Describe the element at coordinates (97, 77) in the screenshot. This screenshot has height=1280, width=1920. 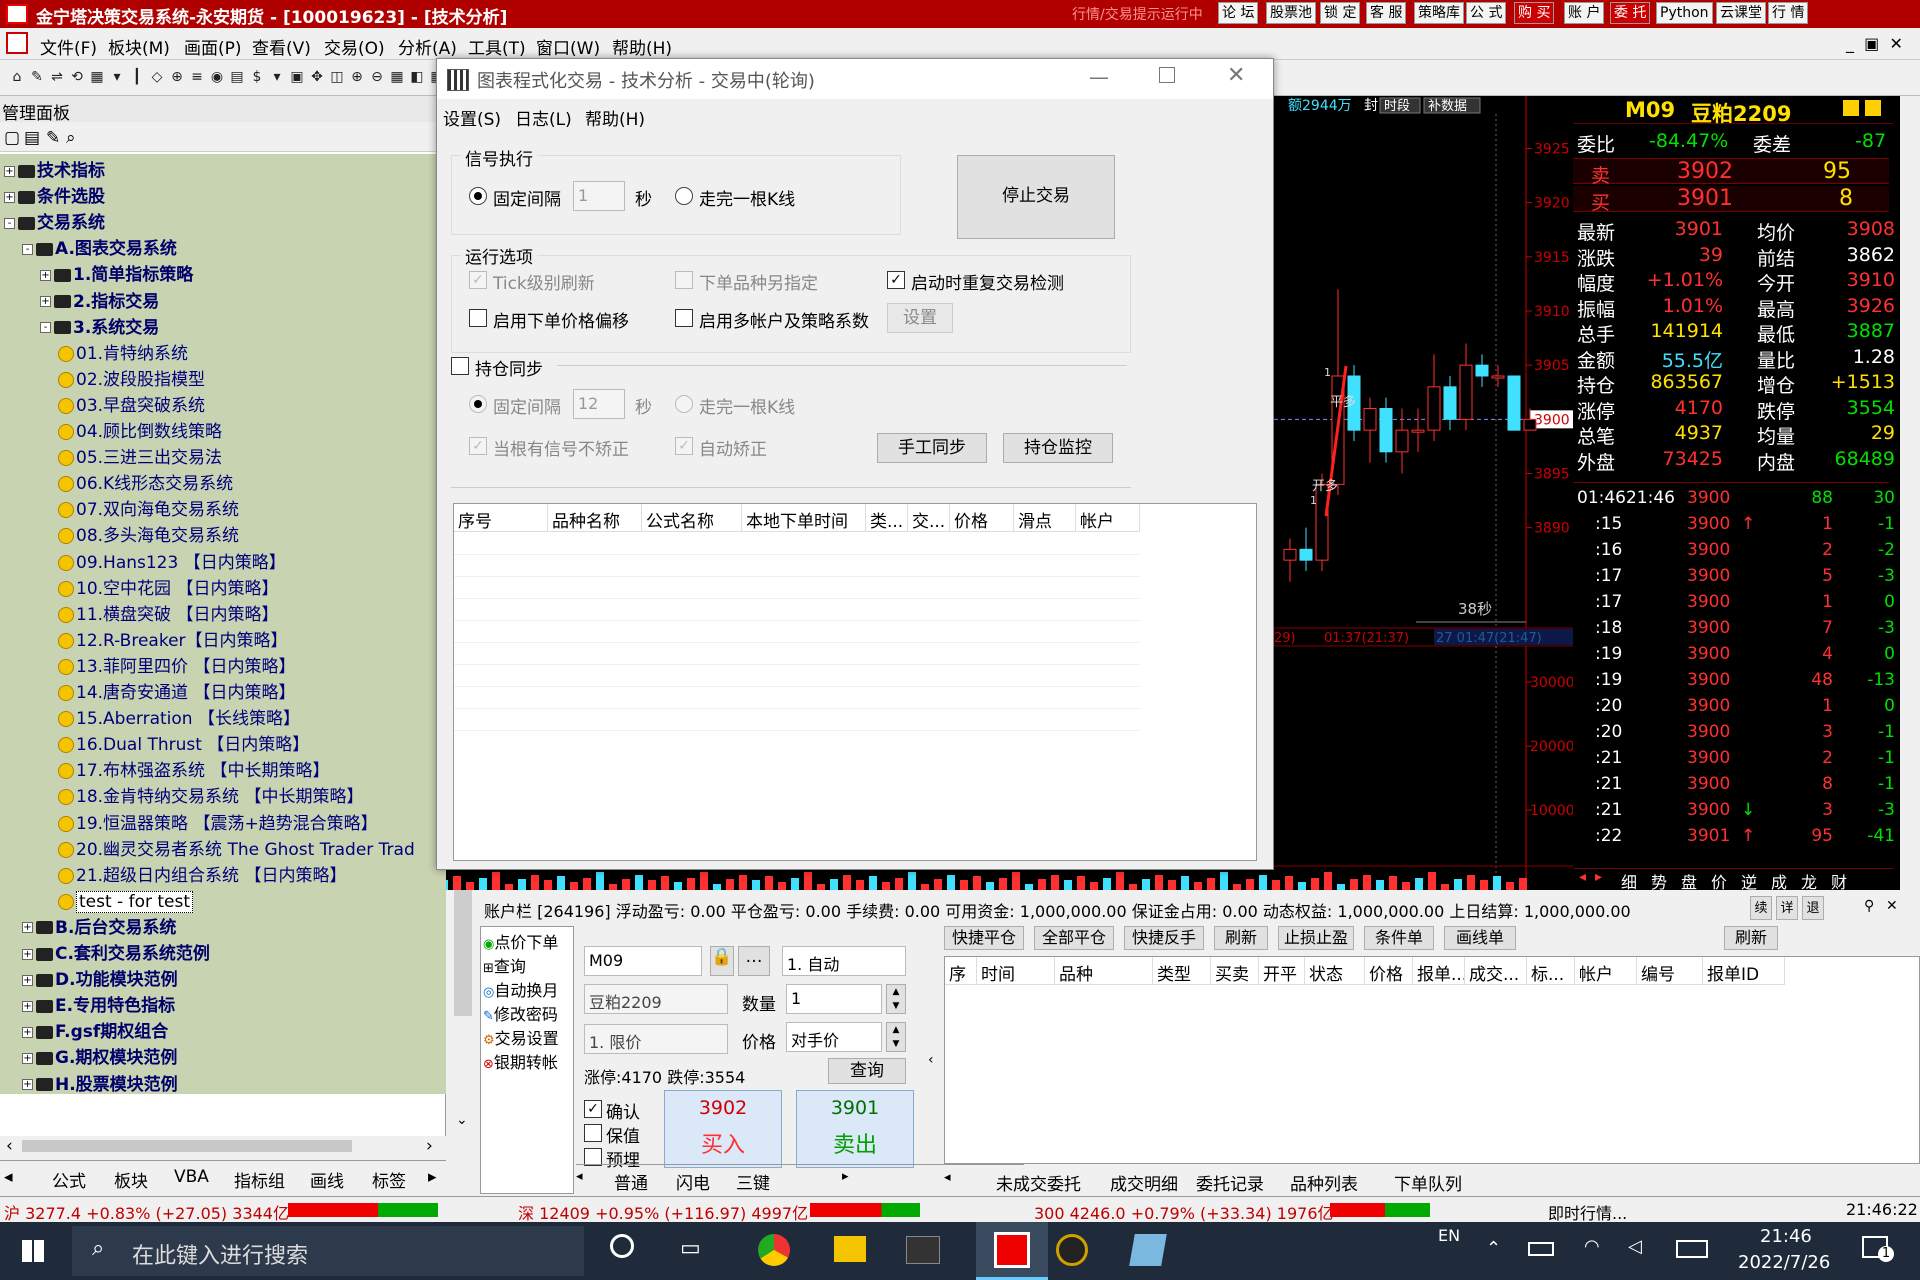
I see `grid-icon: ▦` at that location.